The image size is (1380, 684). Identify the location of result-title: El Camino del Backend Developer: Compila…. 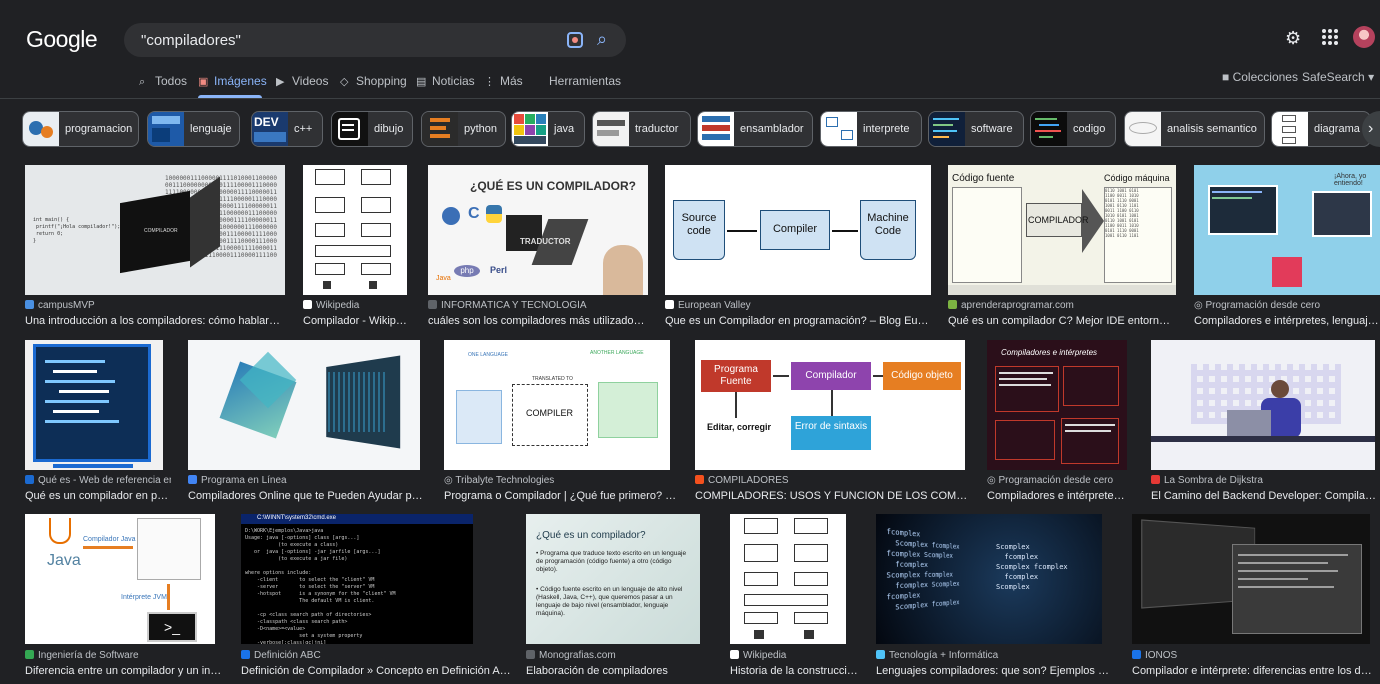
(1265, 496).